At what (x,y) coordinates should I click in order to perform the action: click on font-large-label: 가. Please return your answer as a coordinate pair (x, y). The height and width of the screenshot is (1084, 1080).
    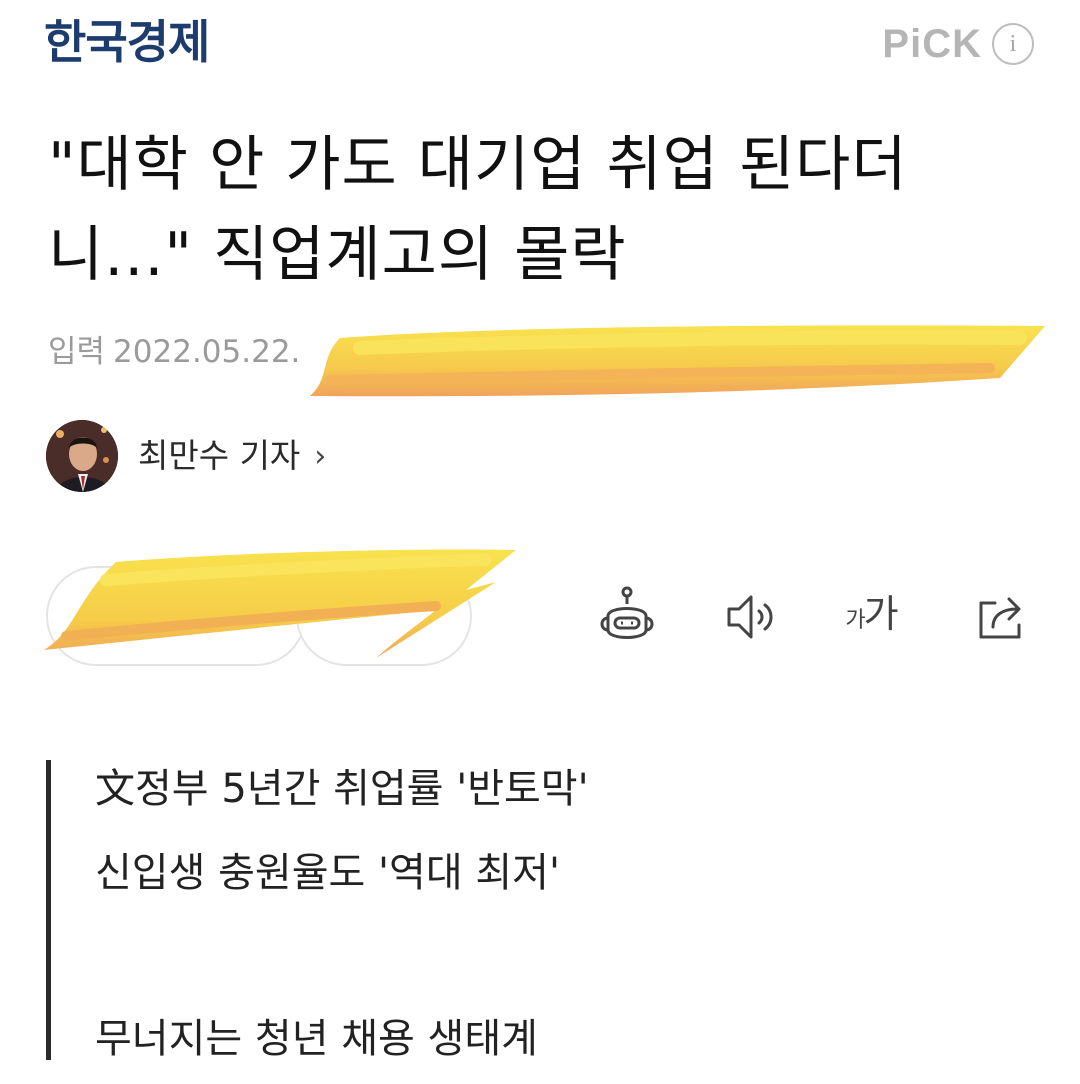
    Looking at the image, I should click on (881, 613).